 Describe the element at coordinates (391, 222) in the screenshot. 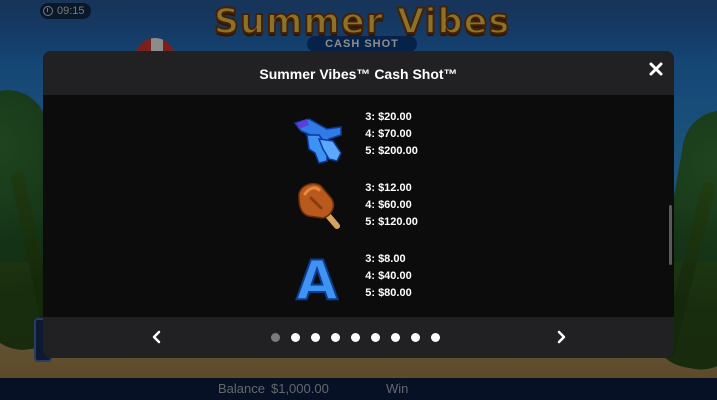

I see `pay-line: 5: $120.00` at that location.